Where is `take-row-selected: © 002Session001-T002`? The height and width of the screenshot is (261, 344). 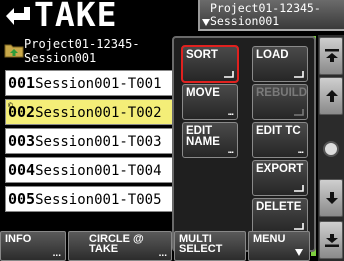
take-row-selected: © 002Session001-T002 is located at coordinates (90, 112).